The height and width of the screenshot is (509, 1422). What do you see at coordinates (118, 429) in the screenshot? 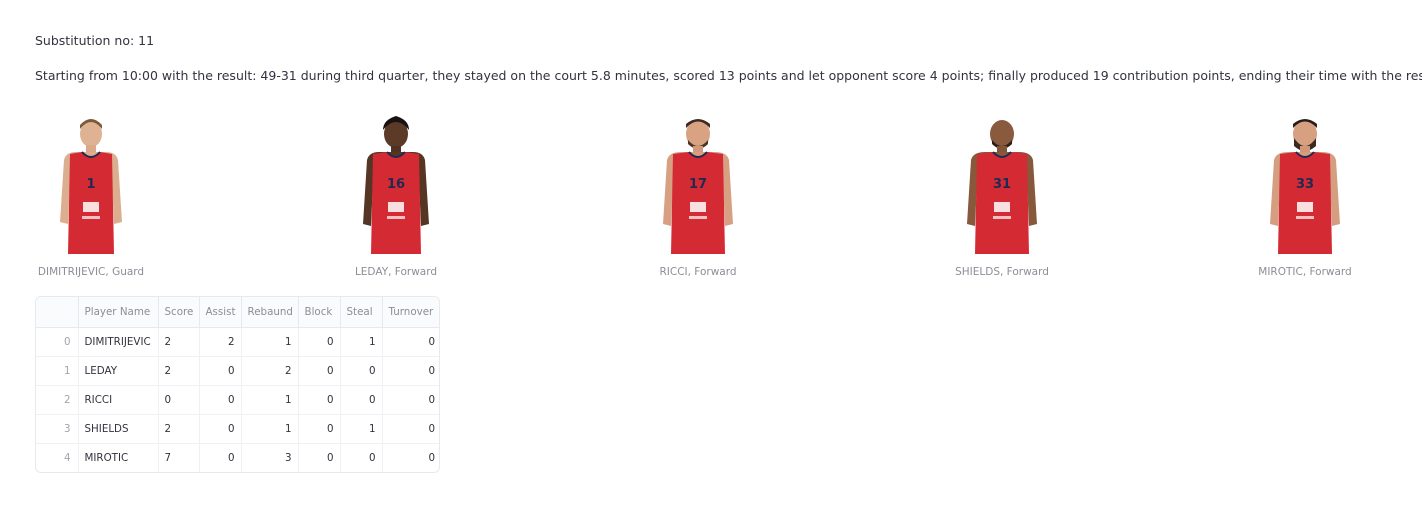
I see `cell-player-name: SHIELDS` at bounding box center [118, 429].